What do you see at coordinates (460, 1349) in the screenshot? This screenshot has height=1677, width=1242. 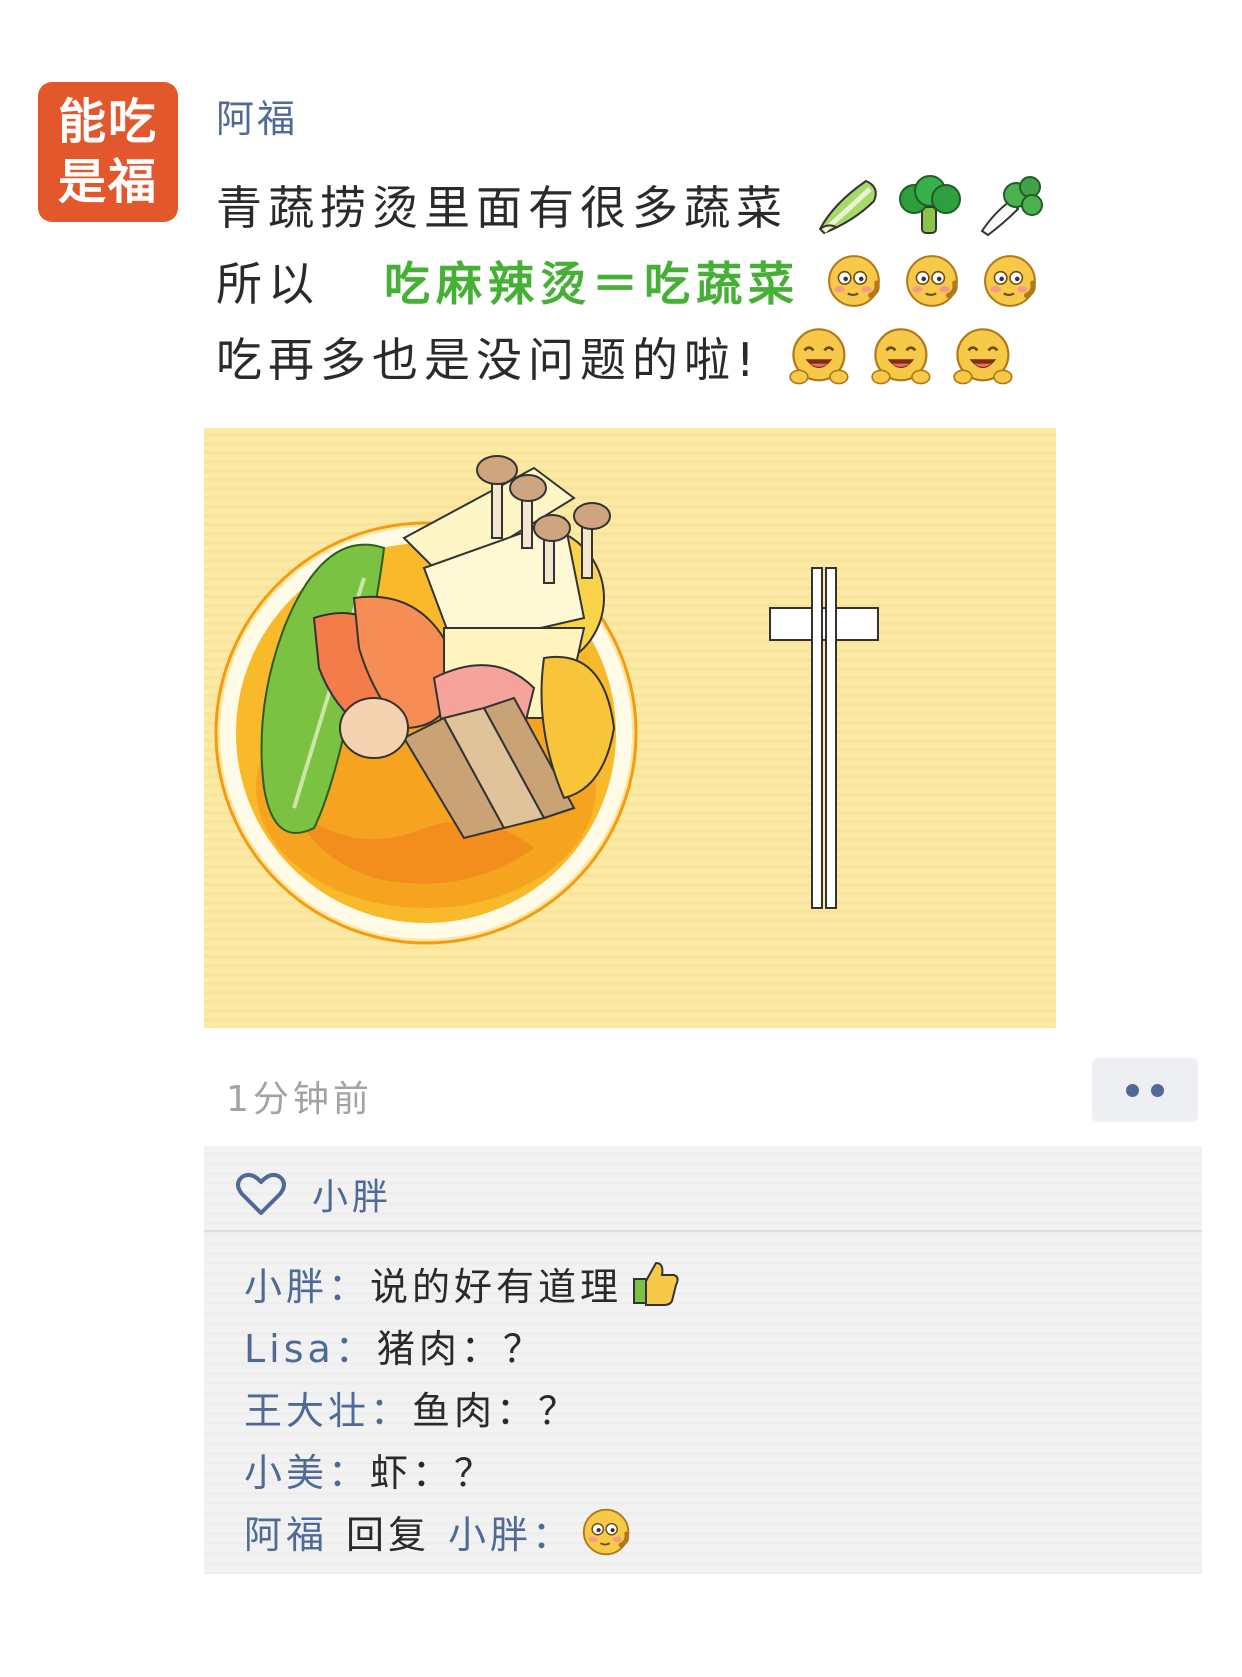 I see `comment-text: 猪肉：？` at bounding box center [460, 1349].